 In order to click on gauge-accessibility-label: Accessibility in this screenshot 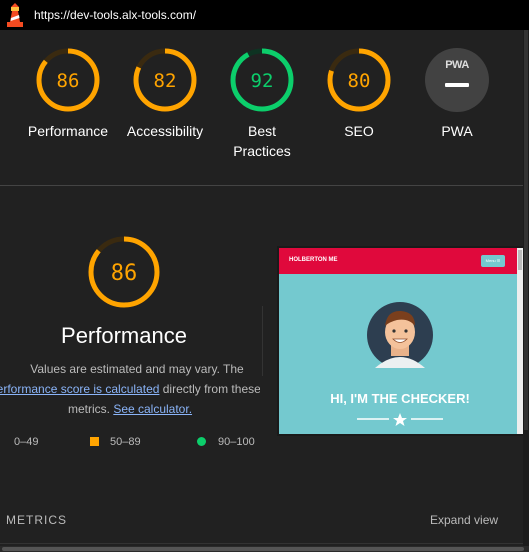, I will do `click(165, 131)`.